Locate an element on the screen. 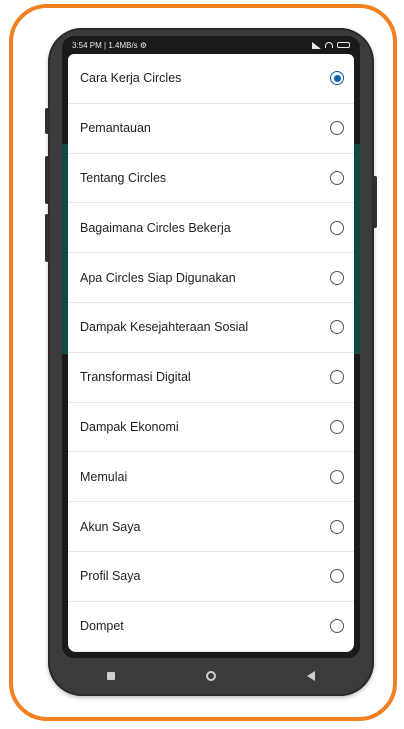  option-label: Dampak Kesejahteraan Sosial is located at coordinates (164, 327).